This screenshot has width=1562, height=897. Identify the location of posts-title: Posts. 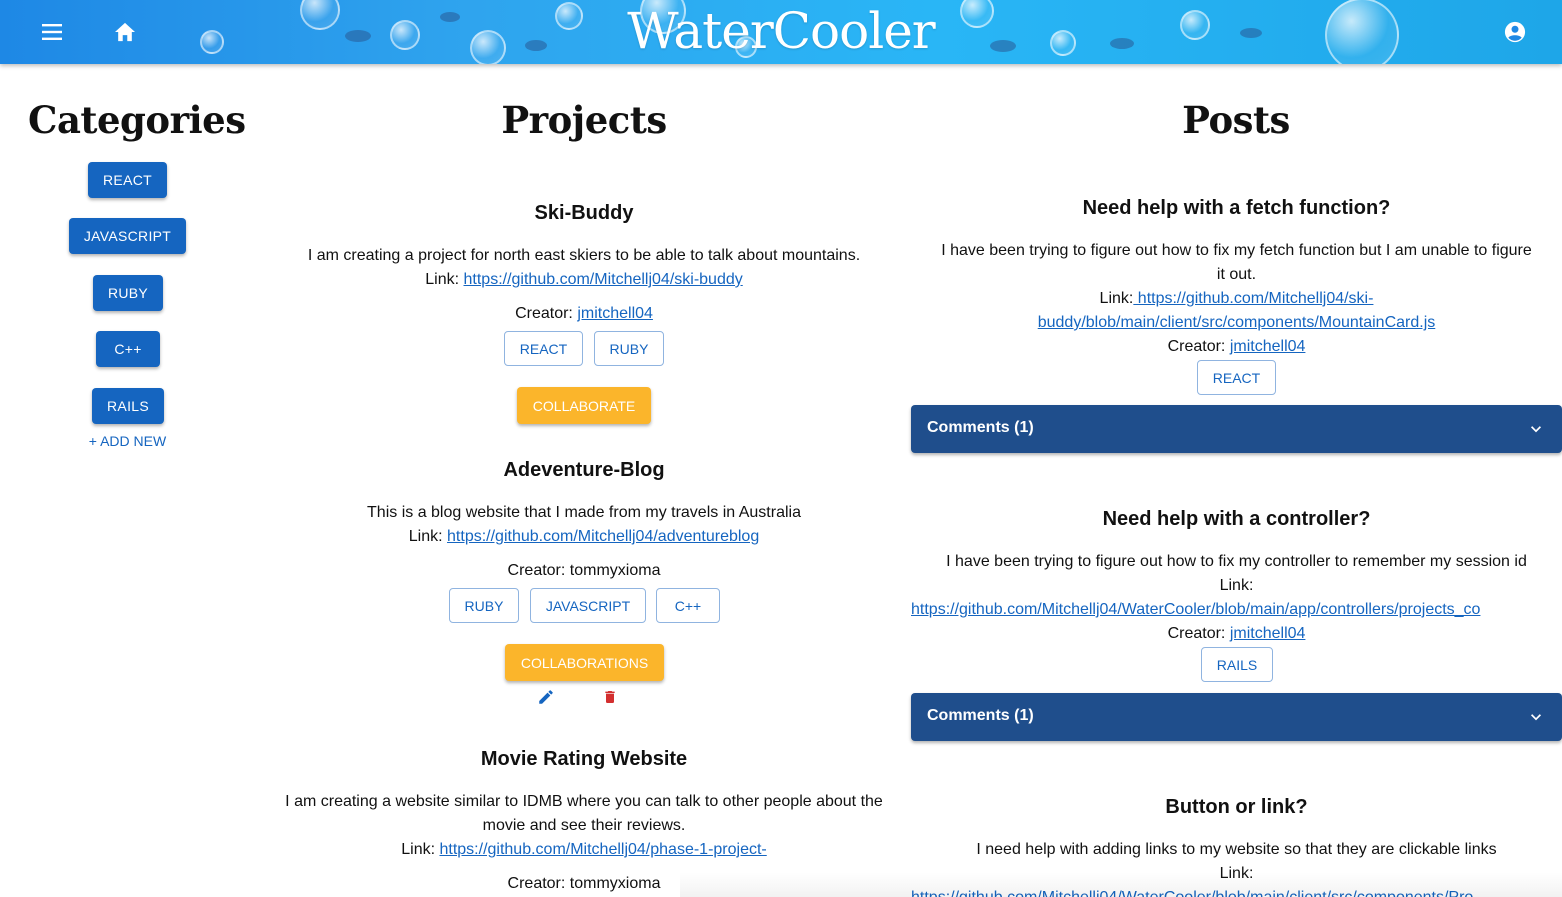
(1236, 120).